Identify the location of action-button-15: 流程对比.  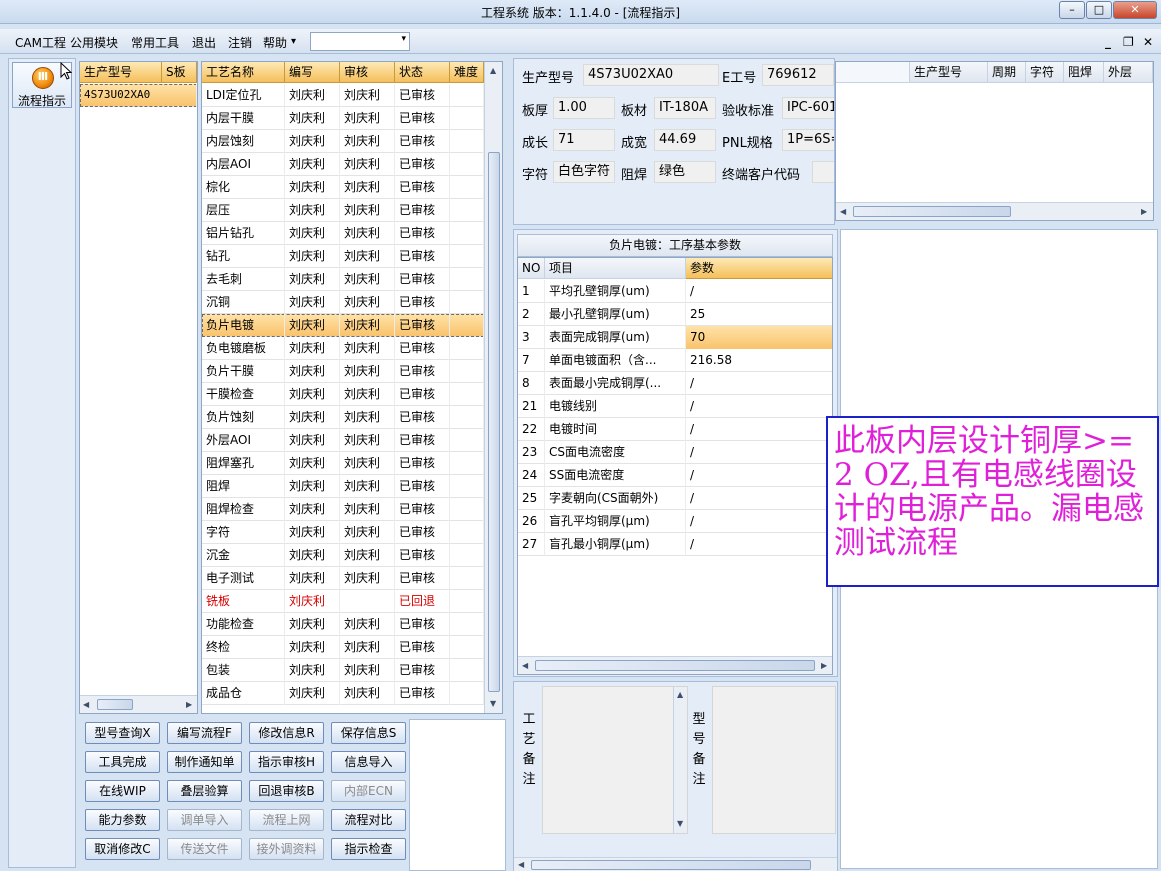
(368, 820).